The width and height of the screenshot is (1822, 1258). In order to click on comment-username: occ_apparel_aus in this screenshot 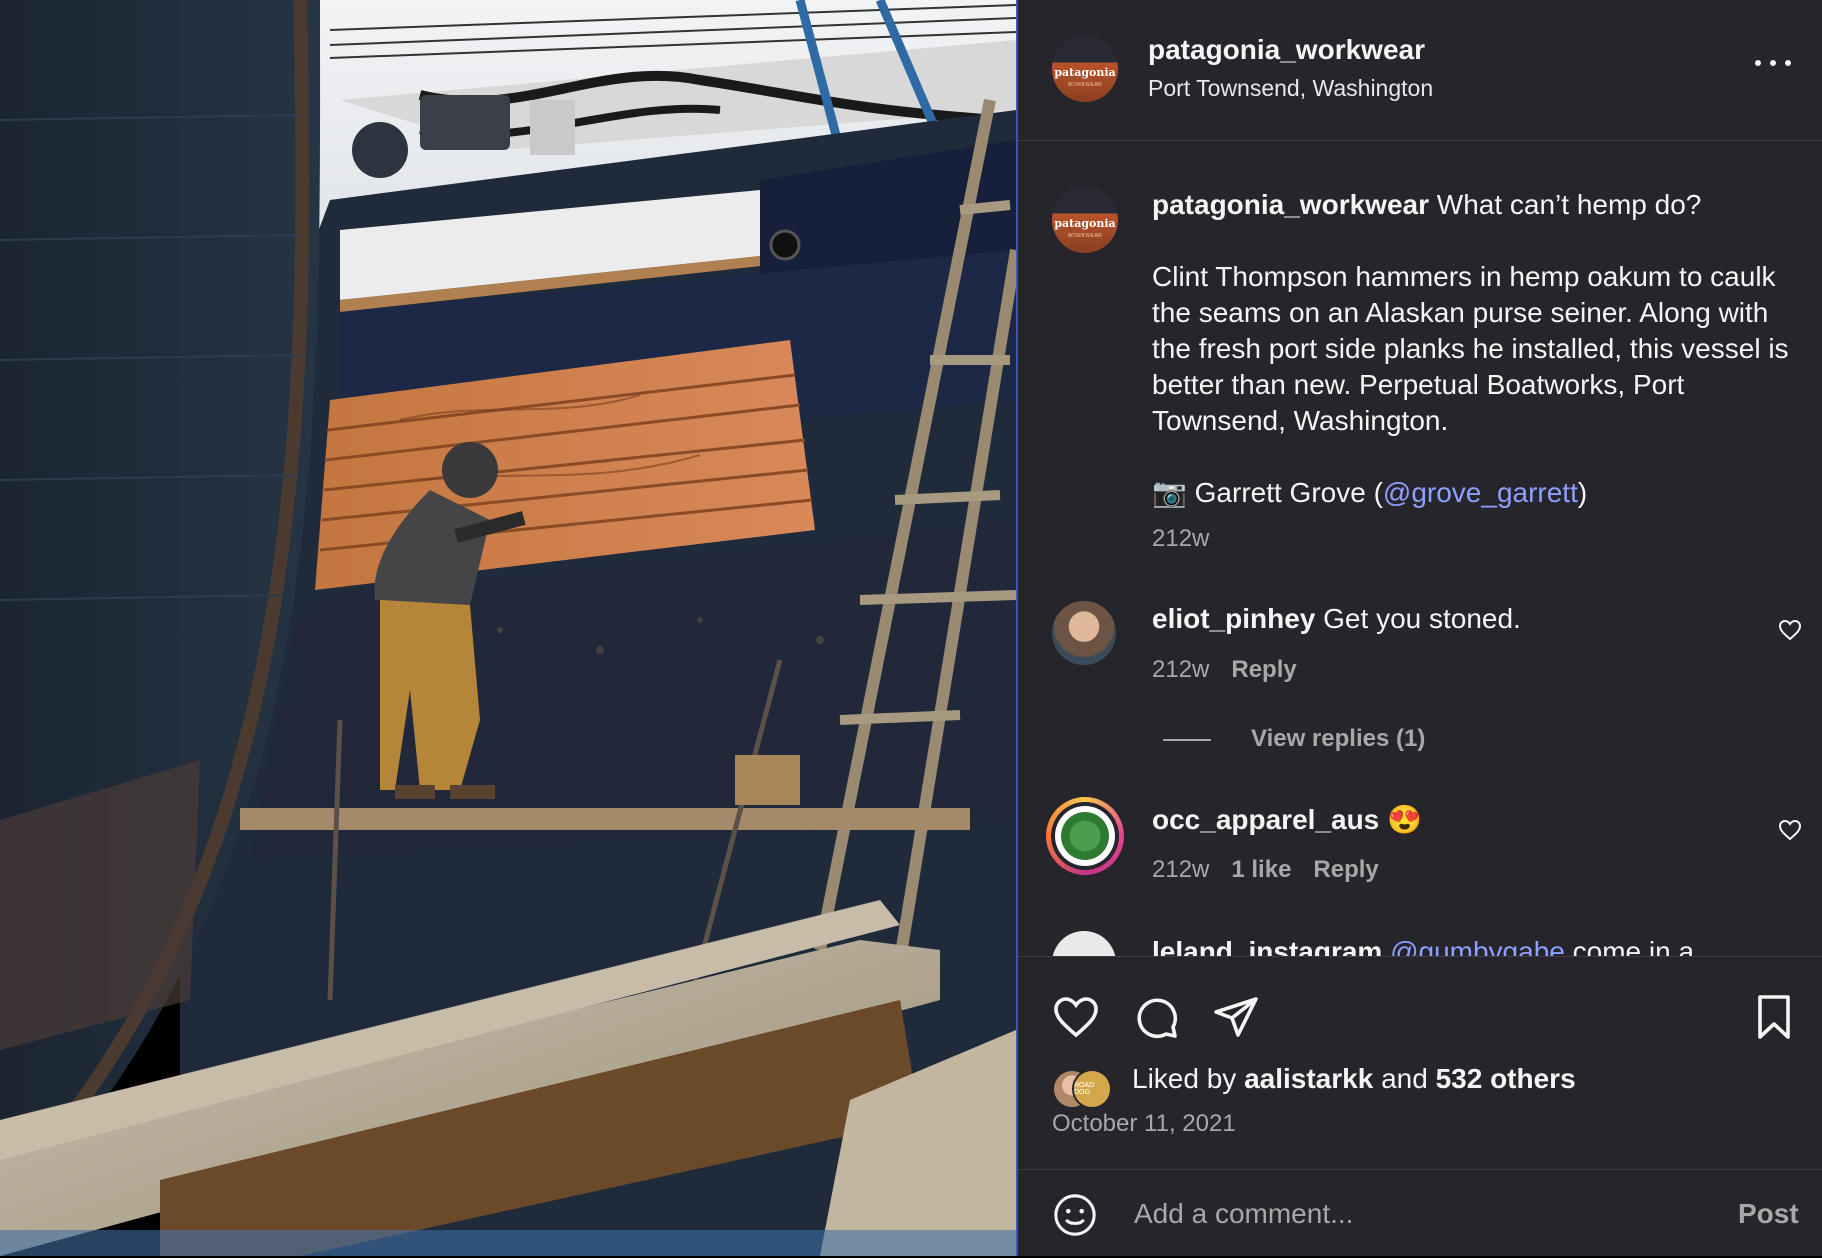, I will do `click(1265, 819)`.